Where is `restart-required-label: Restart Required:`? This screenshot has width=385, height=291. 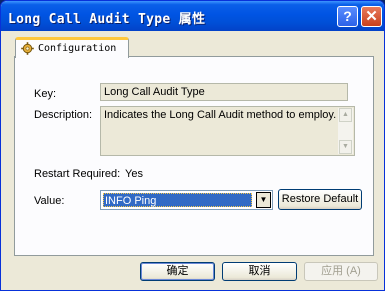
restart-required-label: Restart Required: is located at coordinates (77, 174).